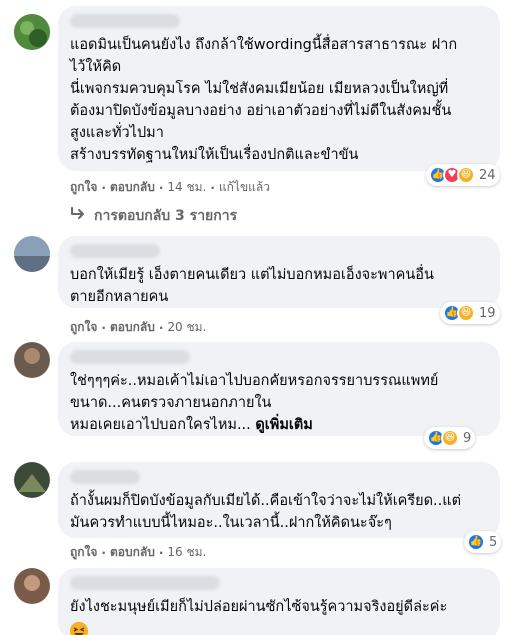 Image resolution: width=514 pixels, height=635 pixels. Describe the element at coordinates (493, 542) in the screenshot. I see `reaction-count: 5` at that location.